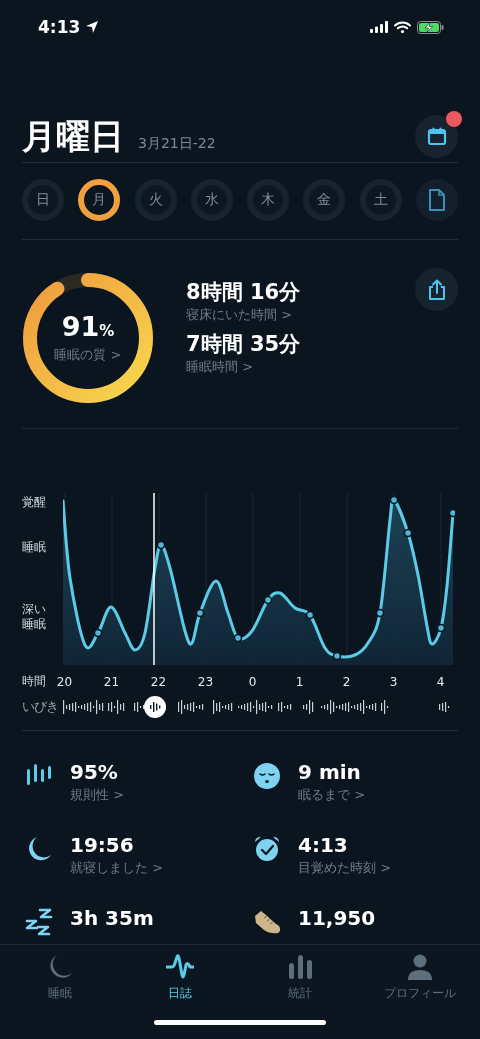  What do you see at coordinates (111, 681) in the screenshot?
I see `axis-label: 21` at bounding box center [111, 681].